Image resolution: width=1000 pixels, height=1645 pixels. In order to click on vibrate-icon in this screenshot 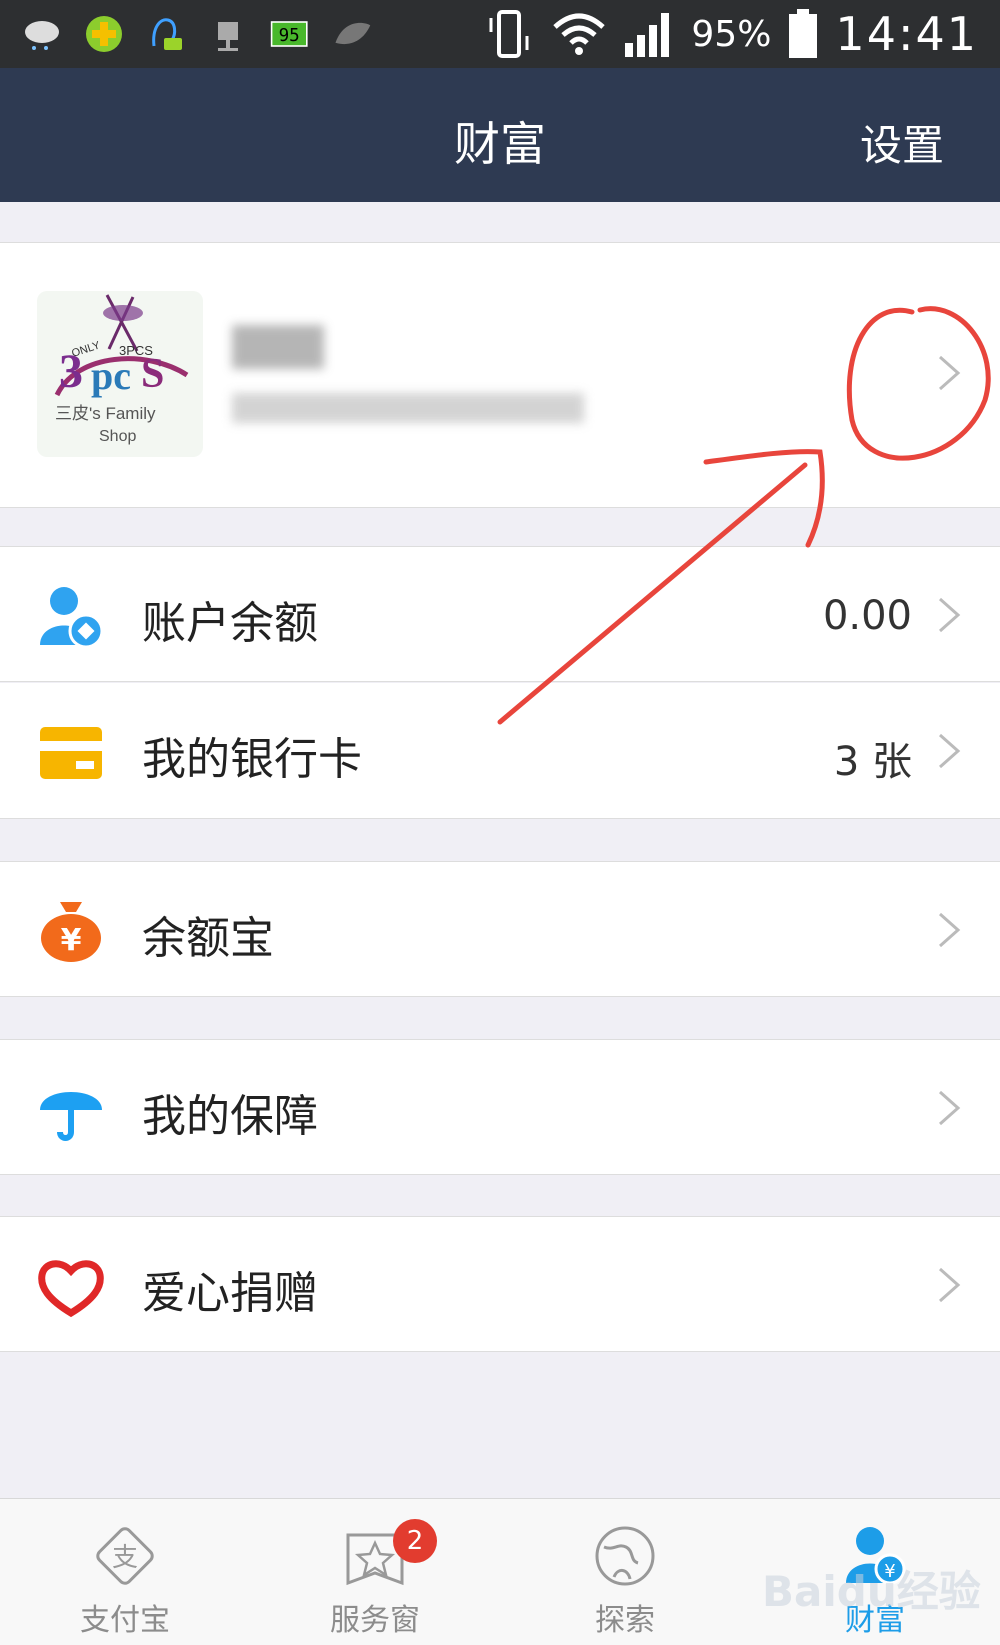, I will do `click(509, 34)`.